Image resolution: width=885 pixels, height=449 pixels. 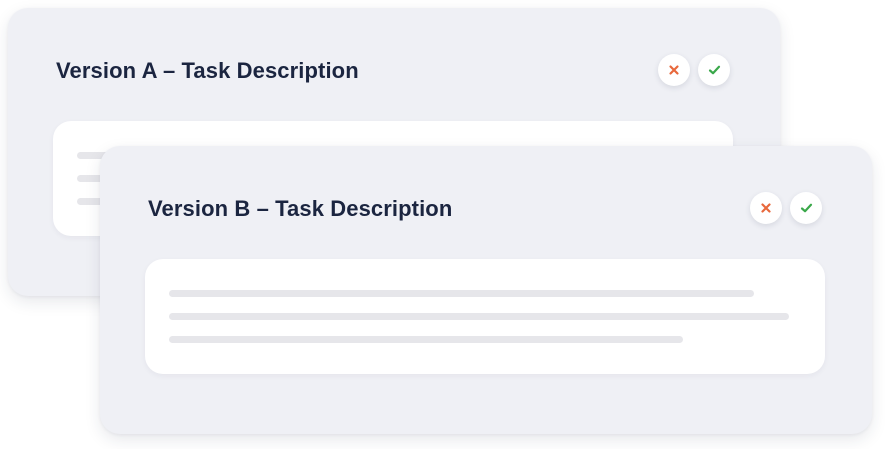 I want to click on card-title: Version A – Task Description, so click(x=207, y=70).